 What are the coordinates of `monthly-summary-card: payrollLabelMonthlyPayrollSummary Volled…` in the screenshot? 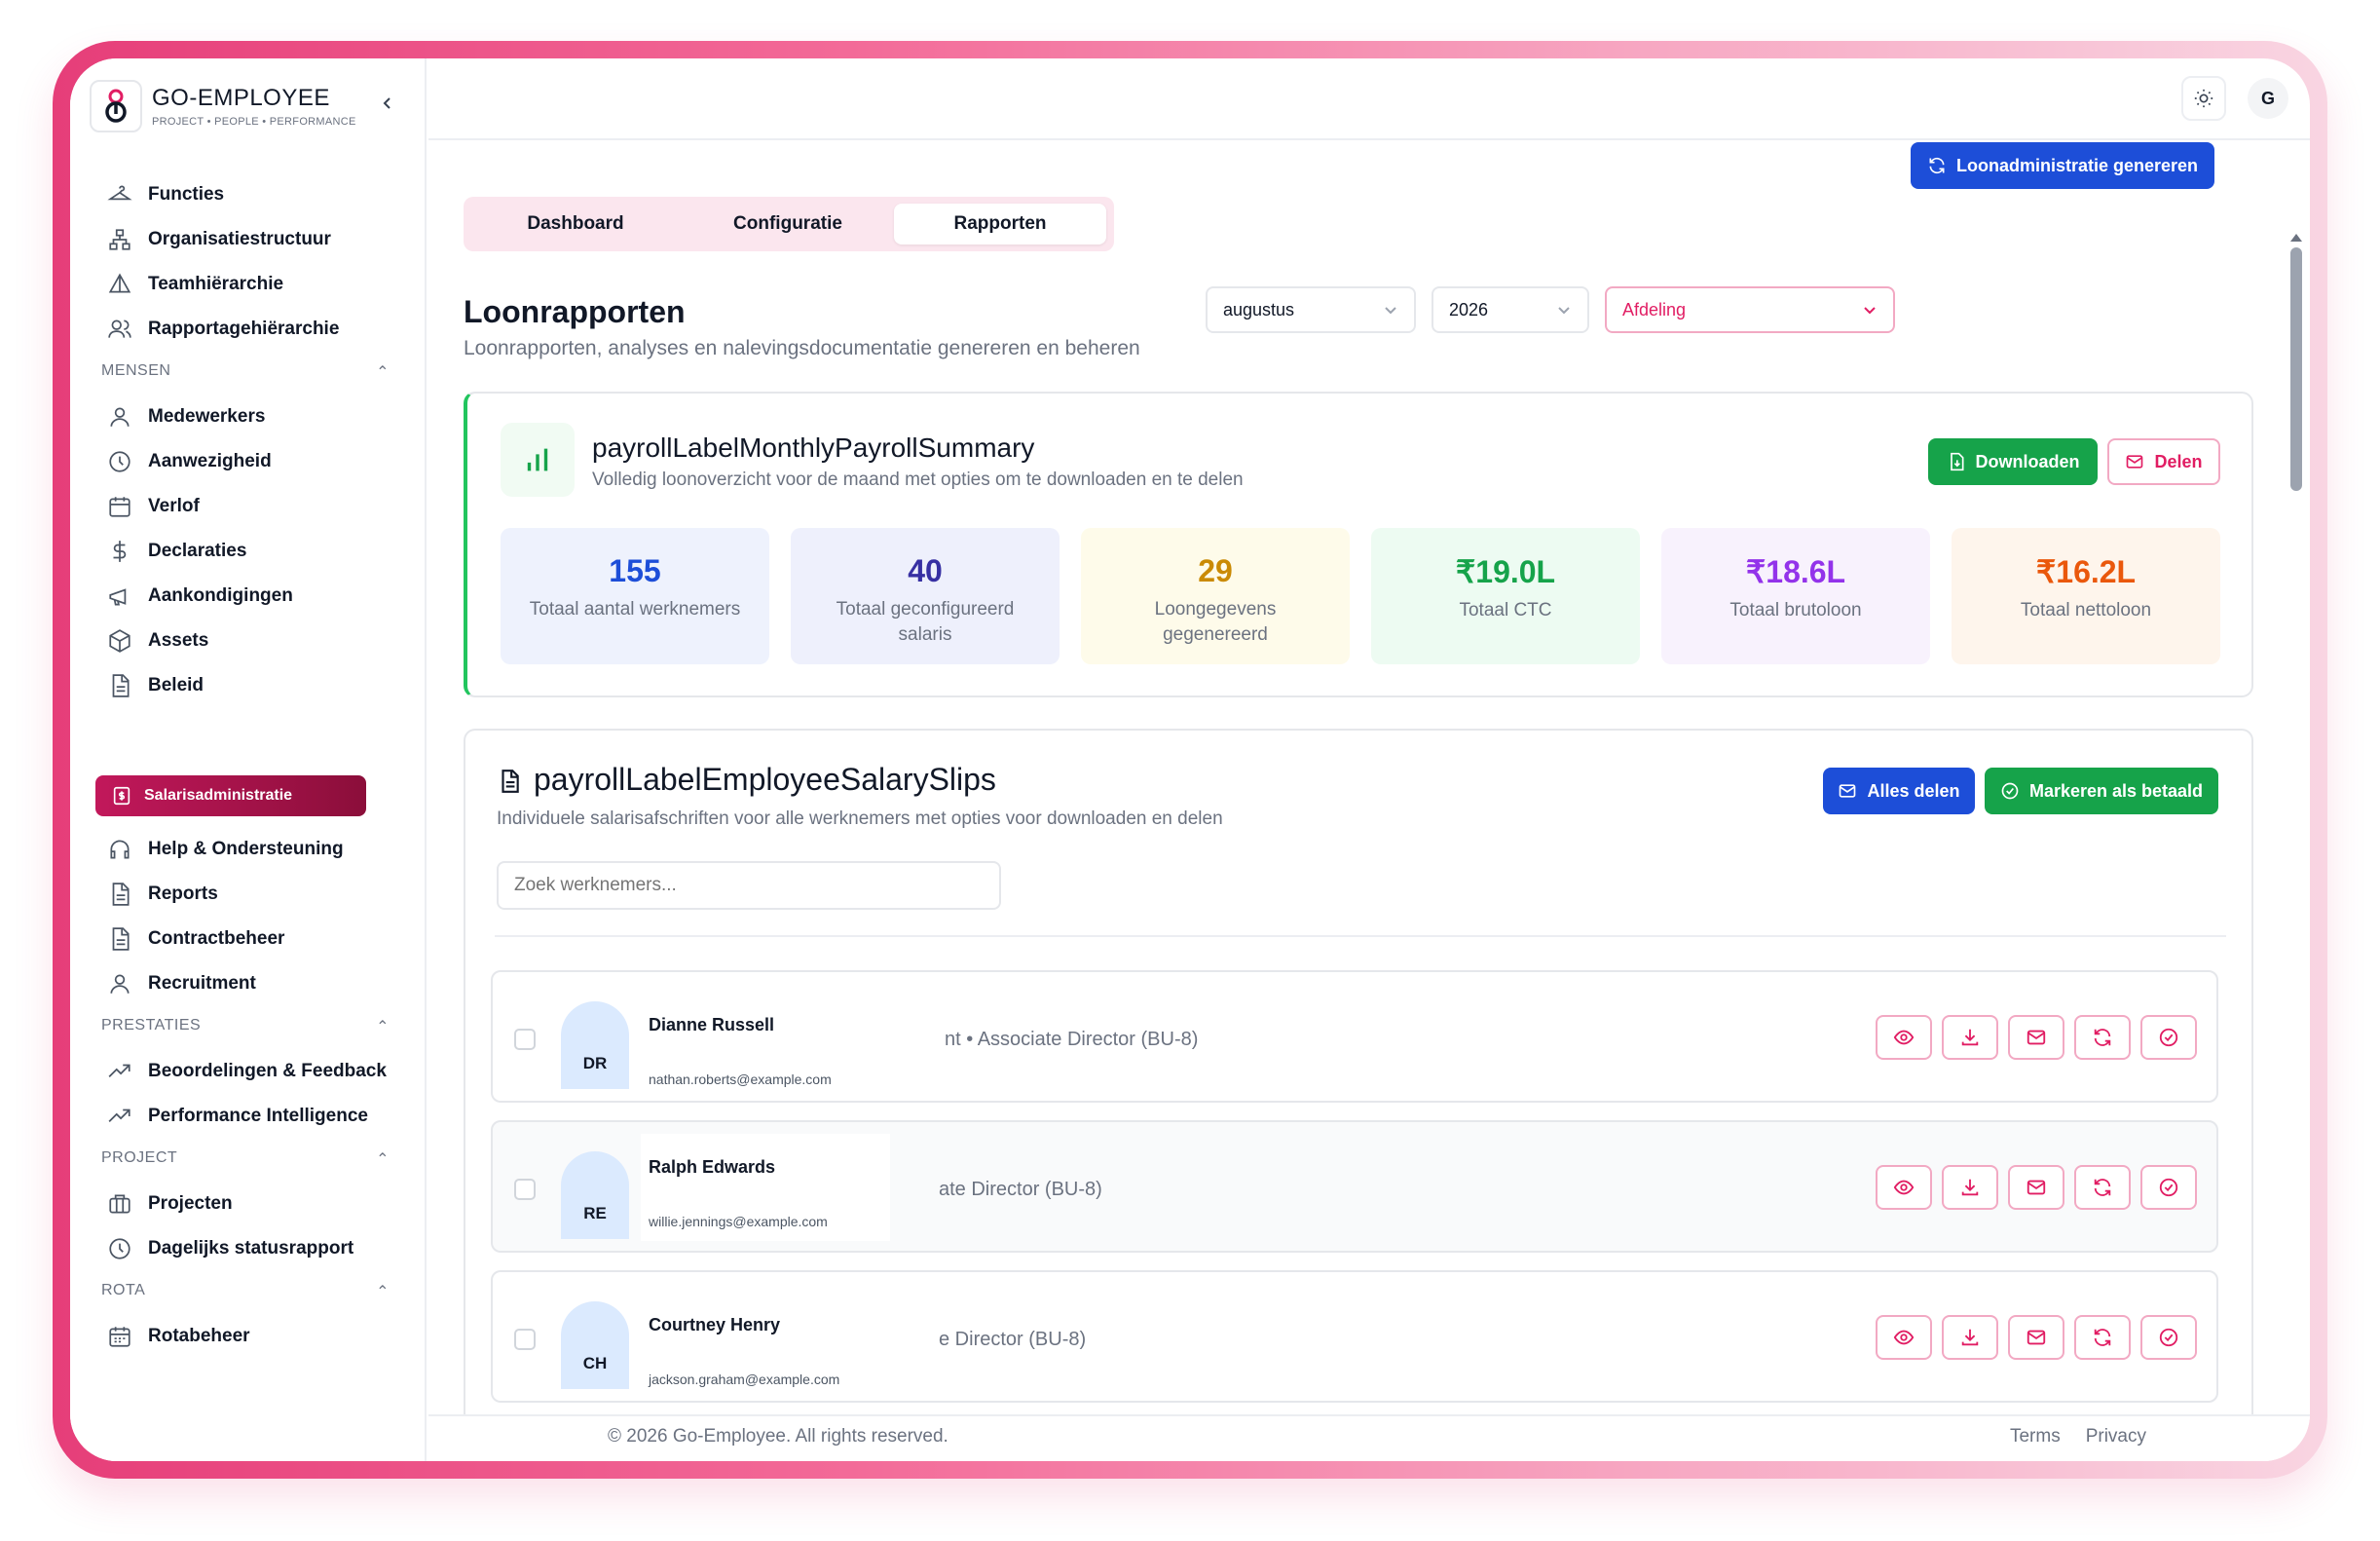 It's located at (1358, 544).